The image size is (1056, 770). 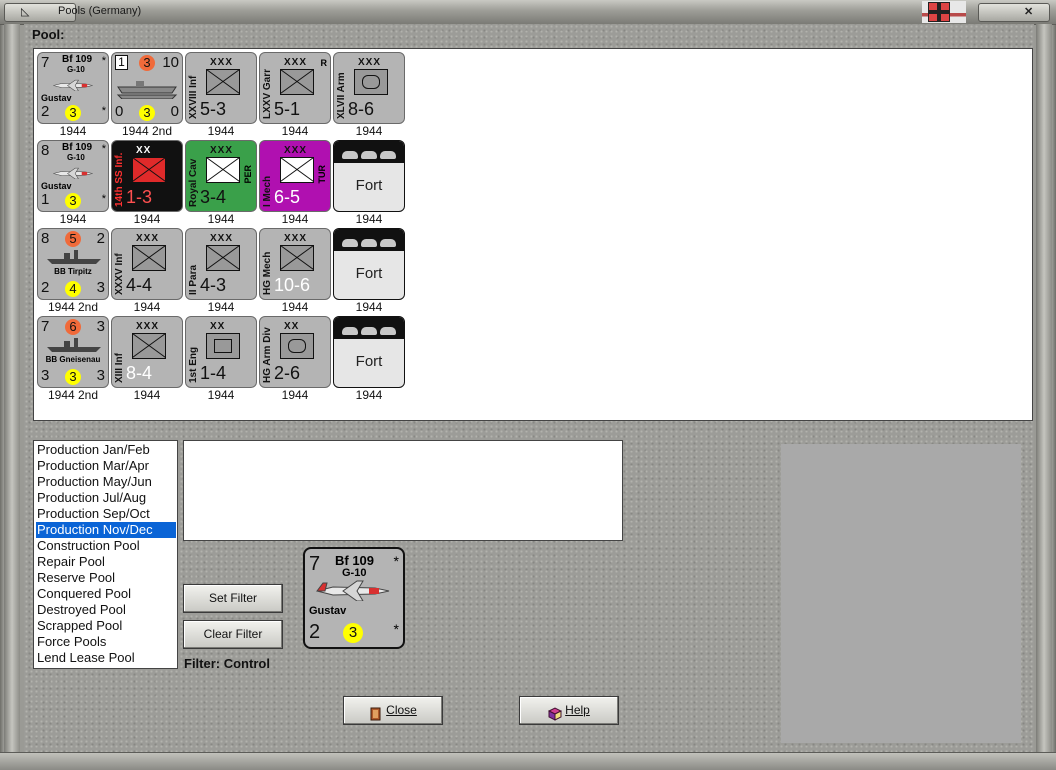 I want to click on pool-counter: XXXV Inf XXX 4-4 1944, so click(x=148, y=272).